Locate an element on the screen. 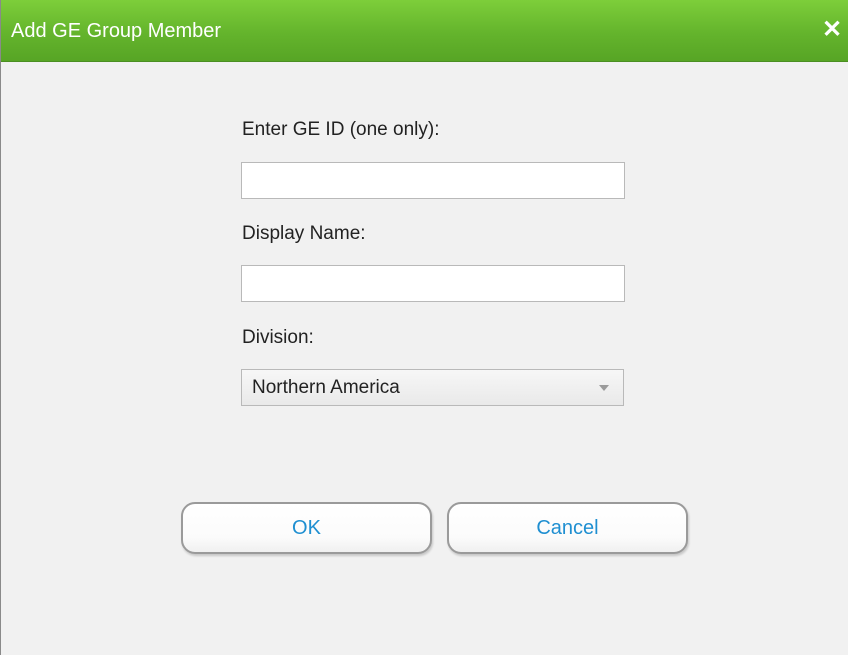  division-select: Northern America is located at coordinates (432, 387).